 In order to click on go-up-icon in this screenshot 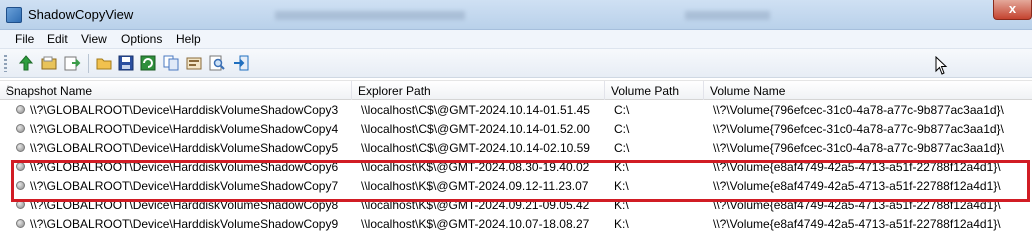, I will do `click(26, 63)`.